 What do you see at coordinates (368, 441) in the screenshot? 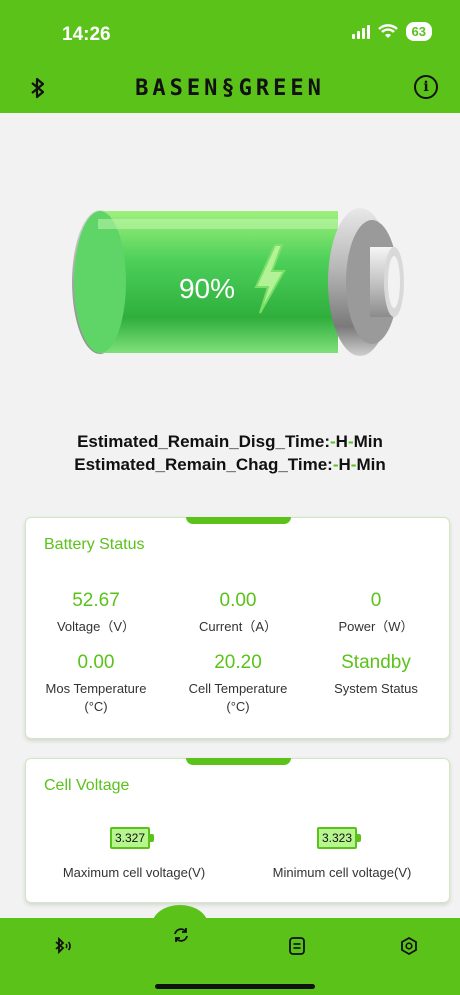
I see `estimate-disg-min-unit: Min` at bounding box center [368, 441].